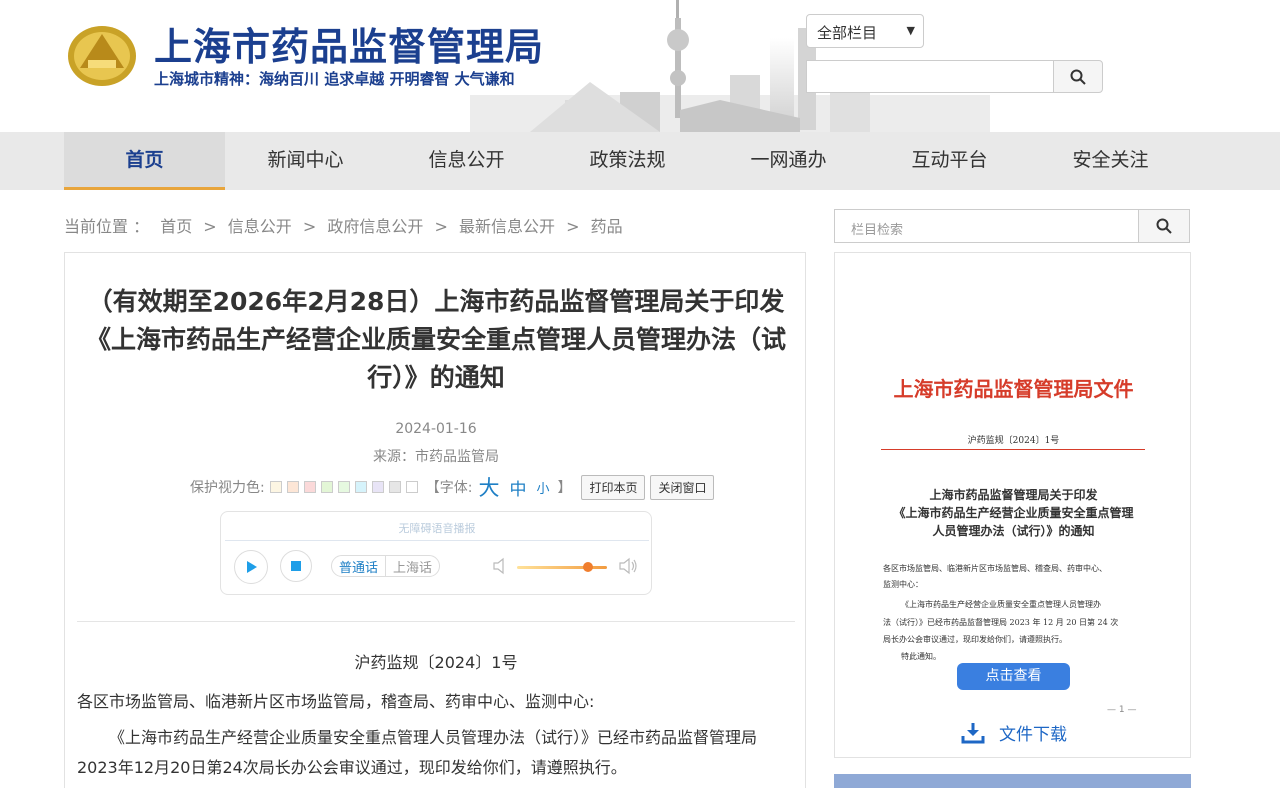 The width and height of the screenshot is (1280, 788). I want to click on stop-button, so click(296, 566).